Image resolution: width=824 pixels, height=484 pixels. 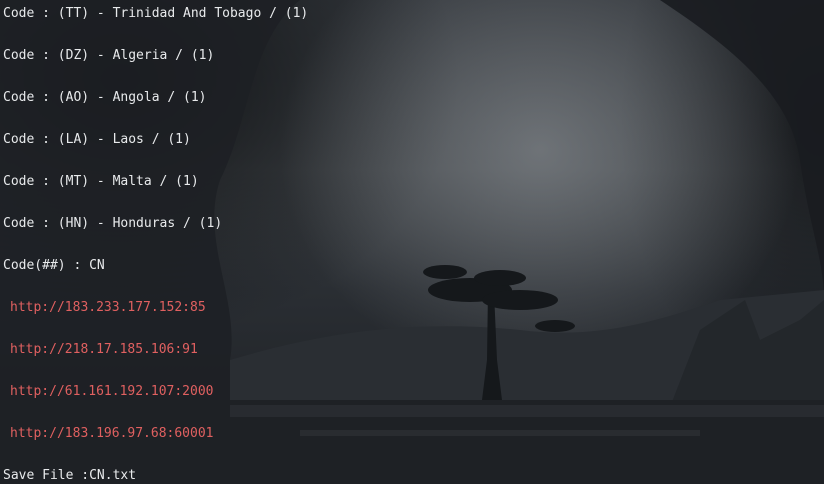 I want to click on country-line-la: Code : (LA) - Laos / (1), so click(x=97, y=139).